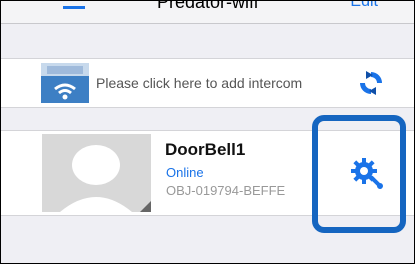 Image resolution: width=415 pixels, height=264 pixels. Describe the element at coordinates (205, 149) in the screenshot. I see `device-name: DoorBell1` at that location.